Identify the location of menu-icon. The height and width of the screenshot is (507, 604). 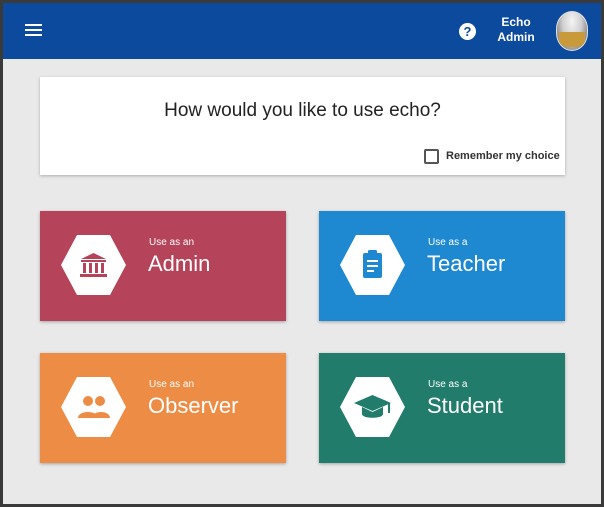
(33, 30).